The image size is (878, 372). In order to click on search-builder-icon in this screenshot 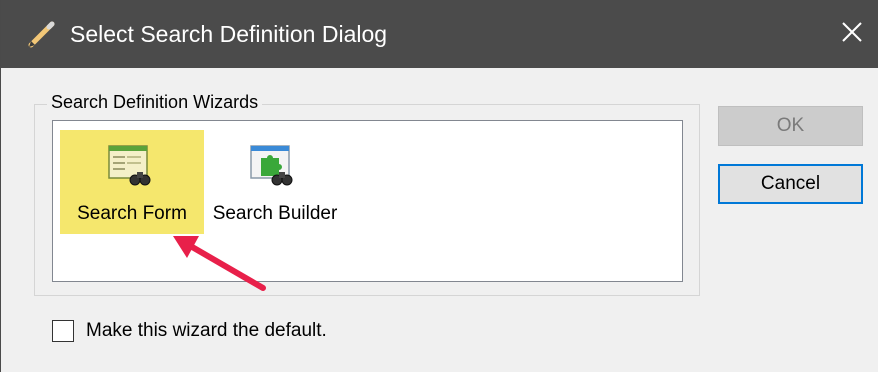, I will do `click(272, 167)`.